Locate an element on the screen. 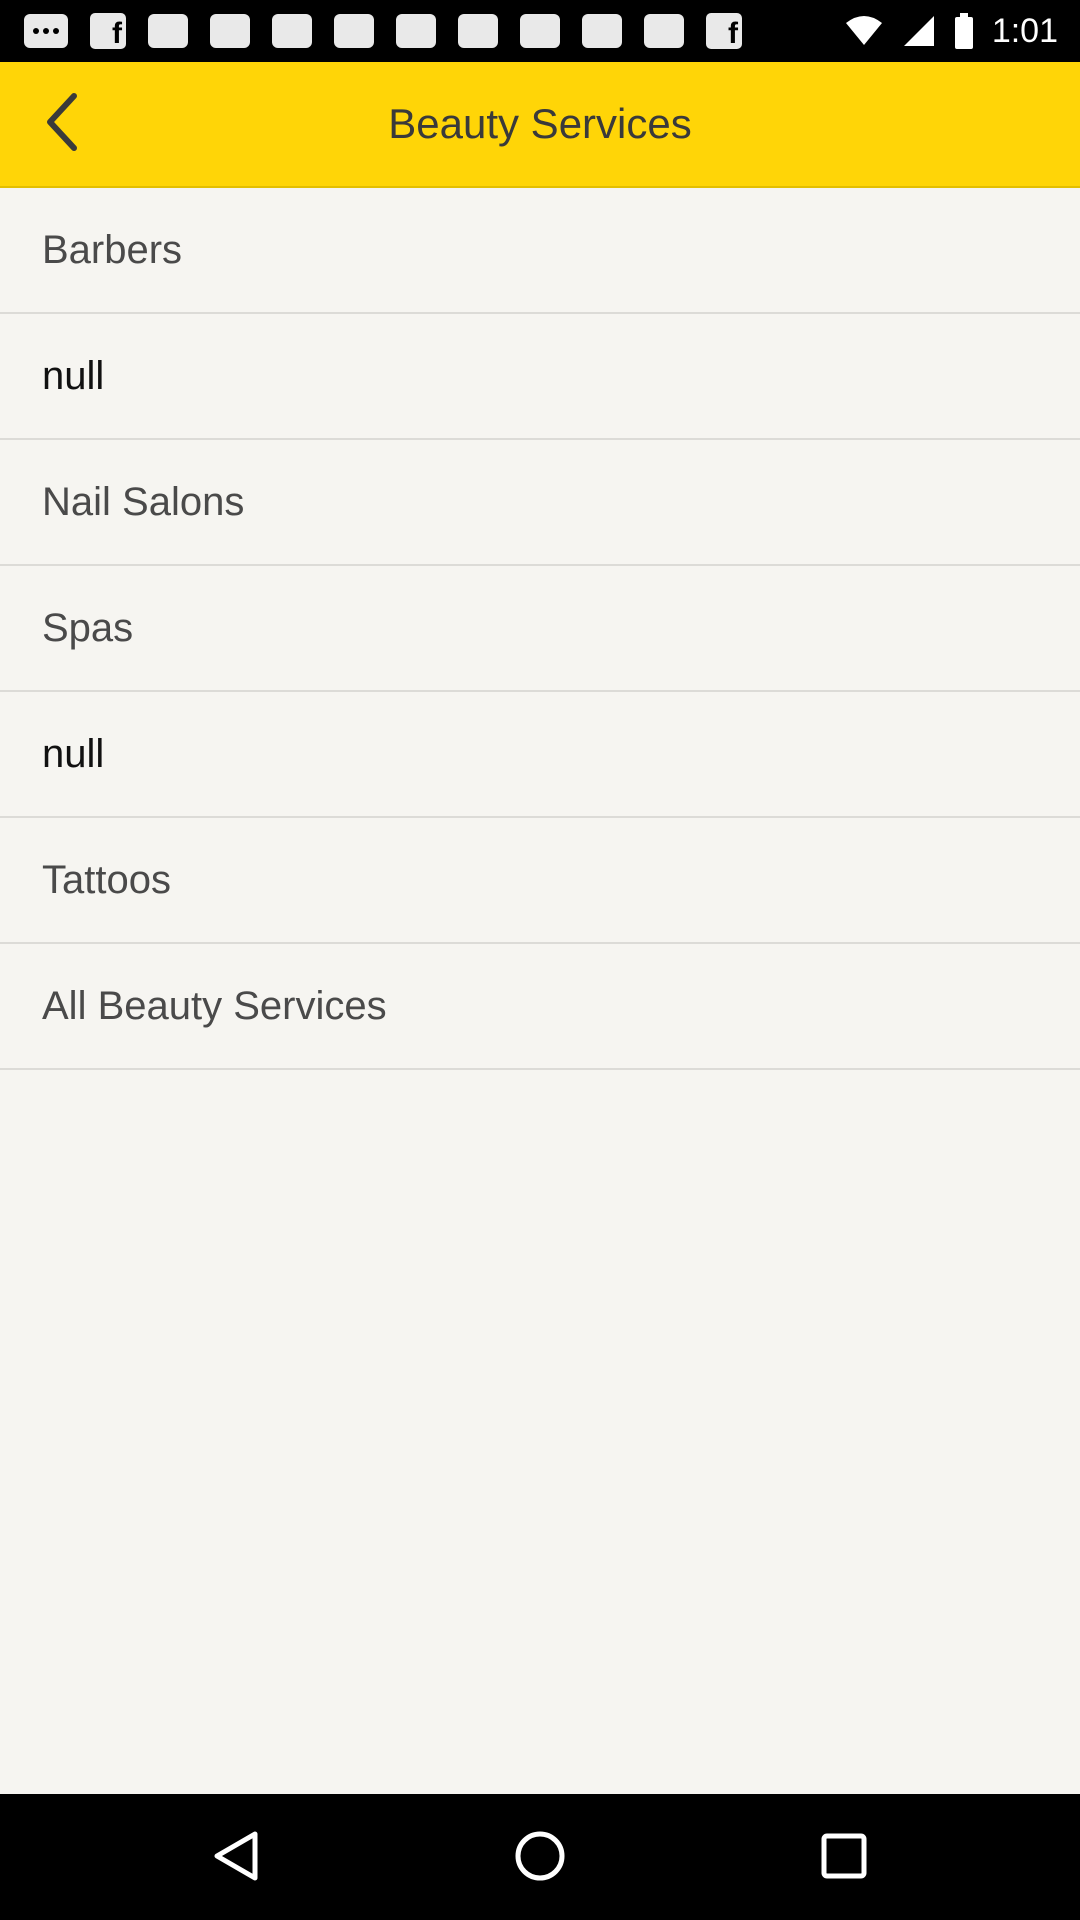 The image size is (1080, 1920). nav-back-button is located at coordinates (236, 1858).